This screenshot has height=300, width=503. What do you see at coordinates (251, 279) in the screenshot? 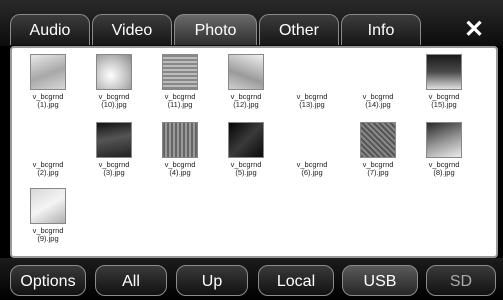
I see `bottom-toolbar: Options All Up Local USB SD` at bounding box center [251, 279].